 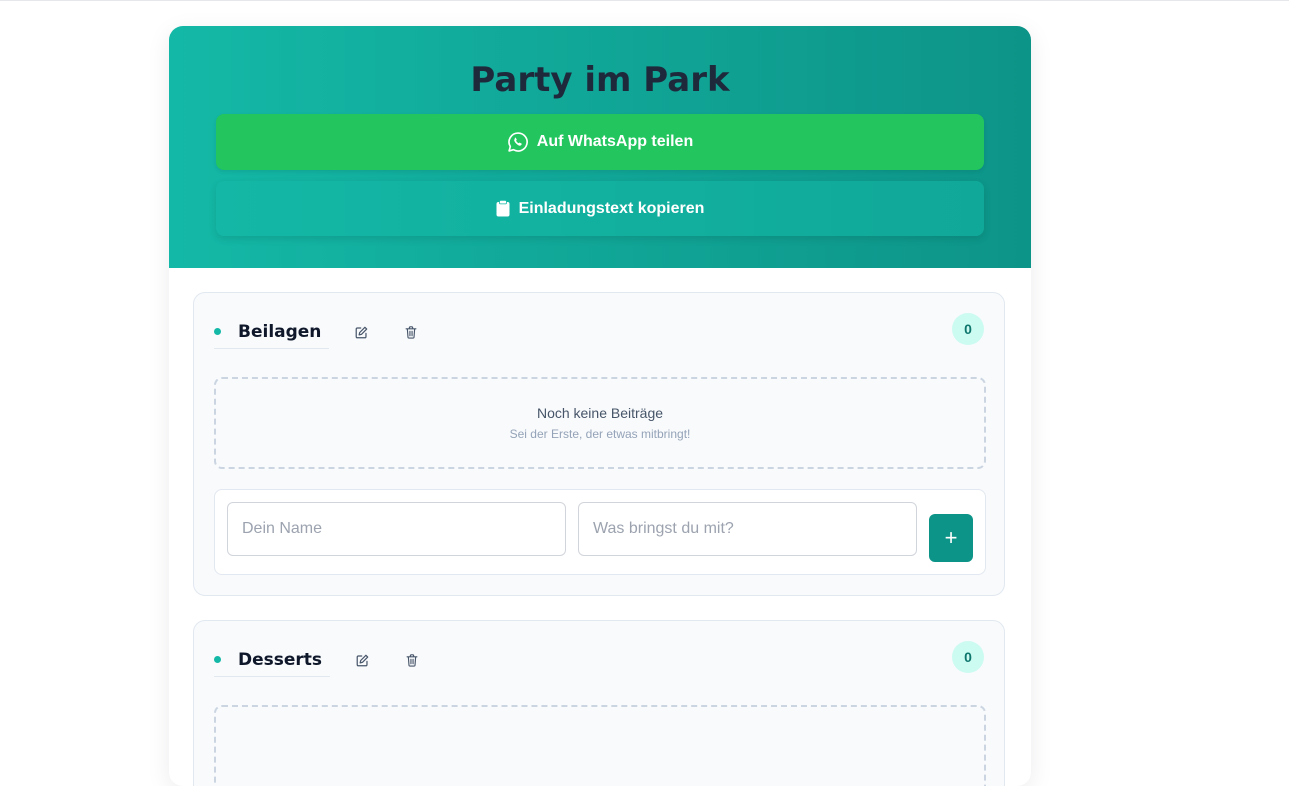 I want to click on category-header: Beilagen, so click(x=317, y=332).